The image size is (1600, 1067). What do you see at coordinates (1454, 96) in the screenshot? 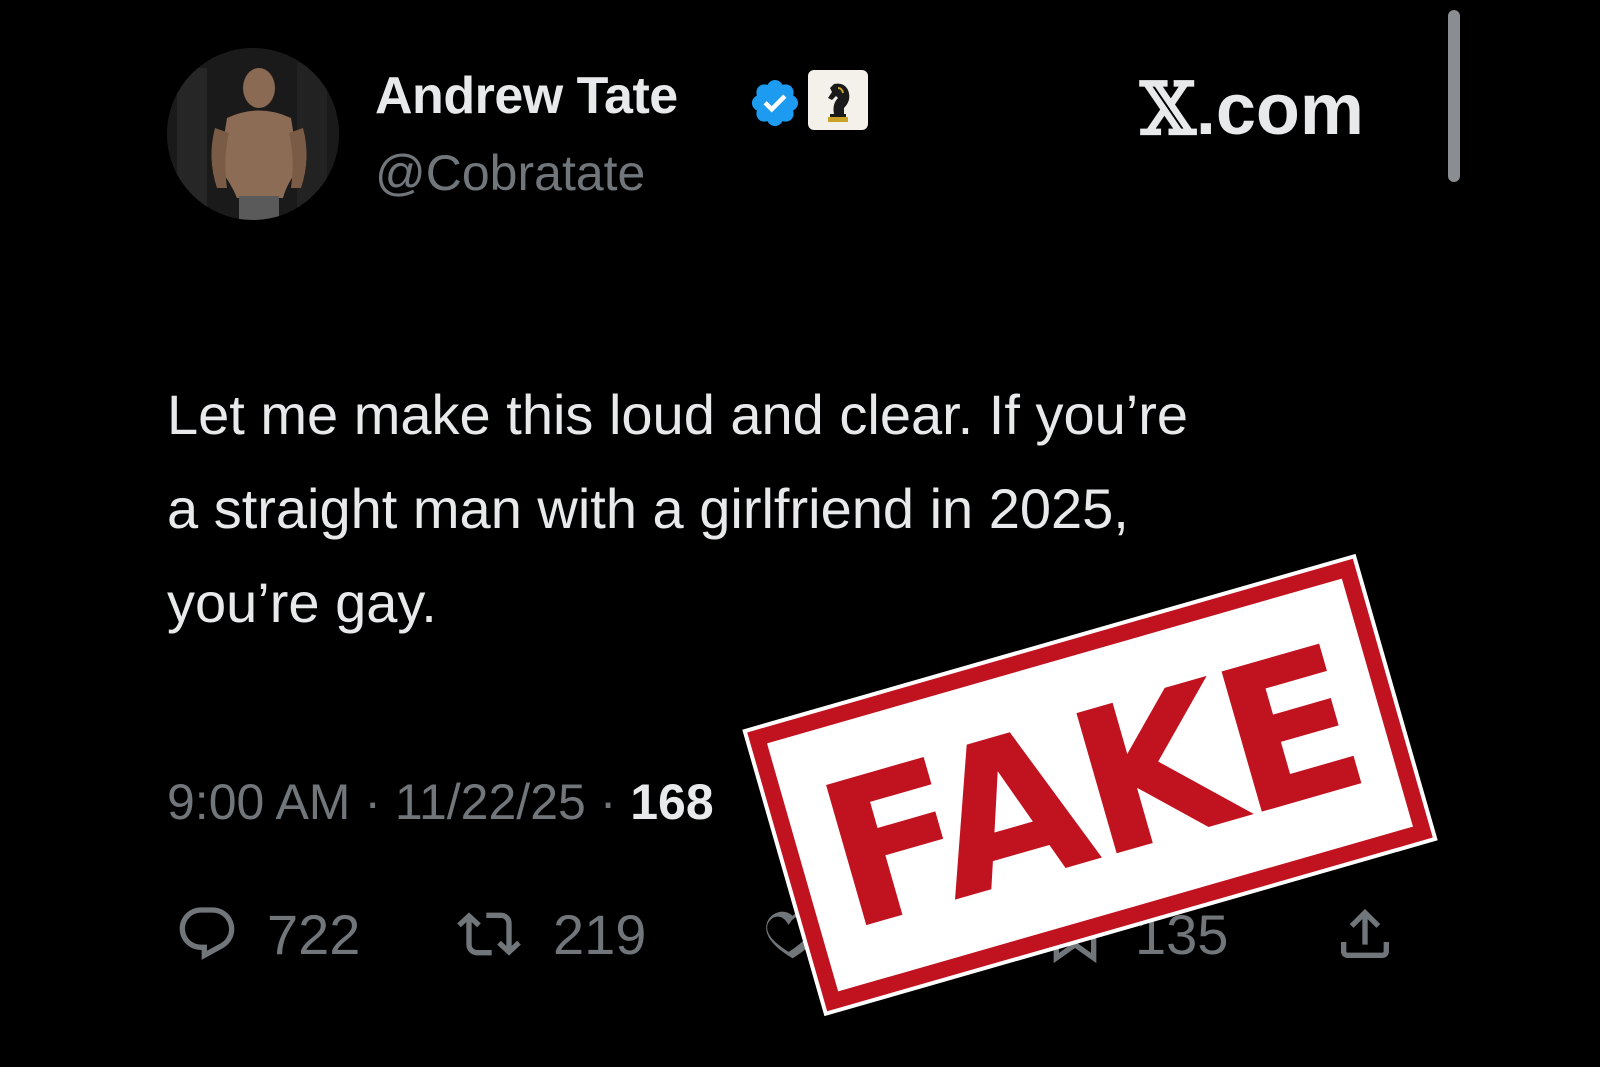
I see `scrollbar` at bounding box center [1454, 96].